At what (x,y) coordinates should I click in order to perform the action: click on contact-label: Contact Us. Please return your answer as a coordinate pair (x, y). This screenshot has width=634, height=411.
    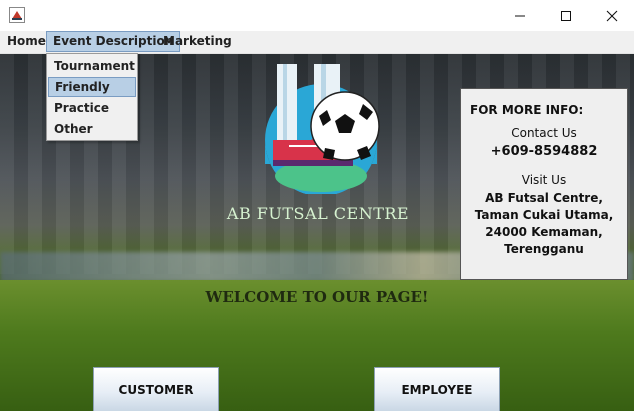
    Looking at the image, I should click on (544, 133).